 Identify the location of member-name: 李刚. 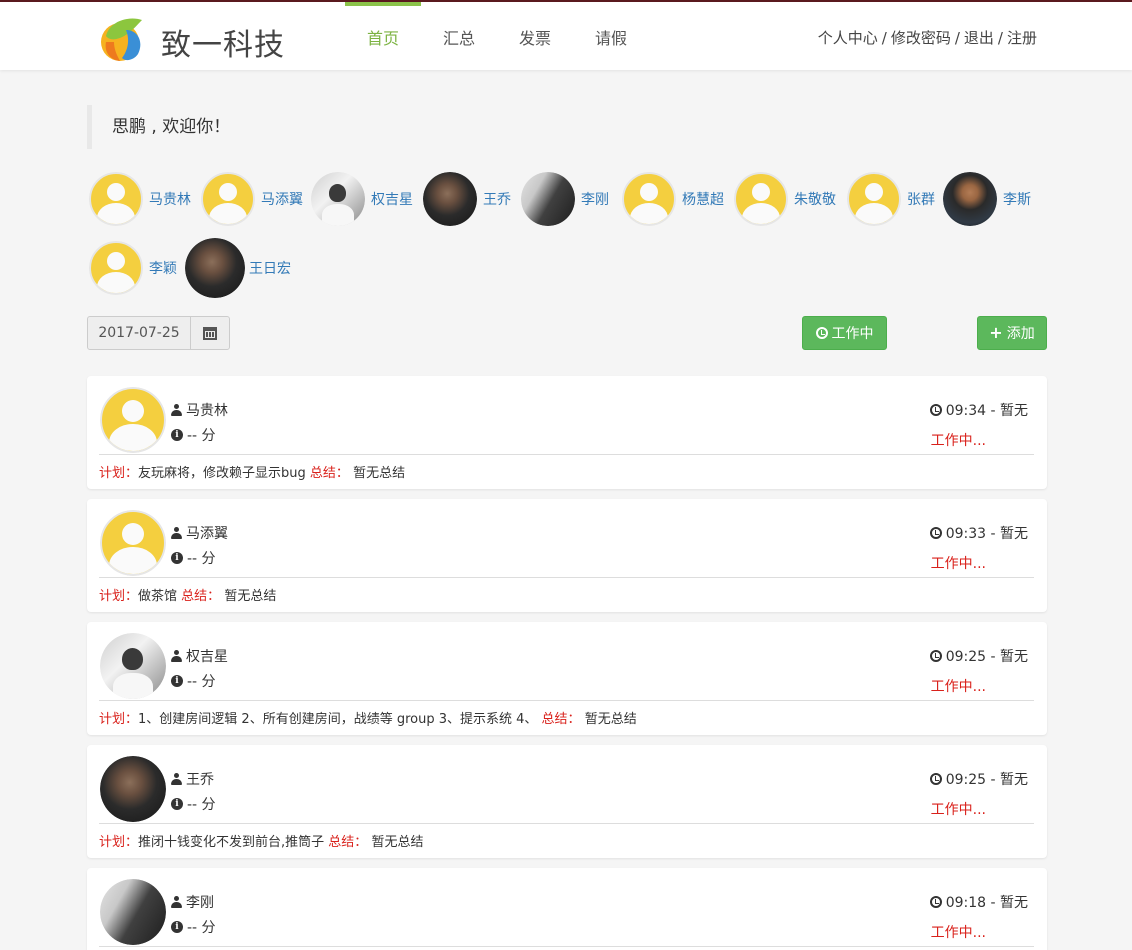
(595, 199).